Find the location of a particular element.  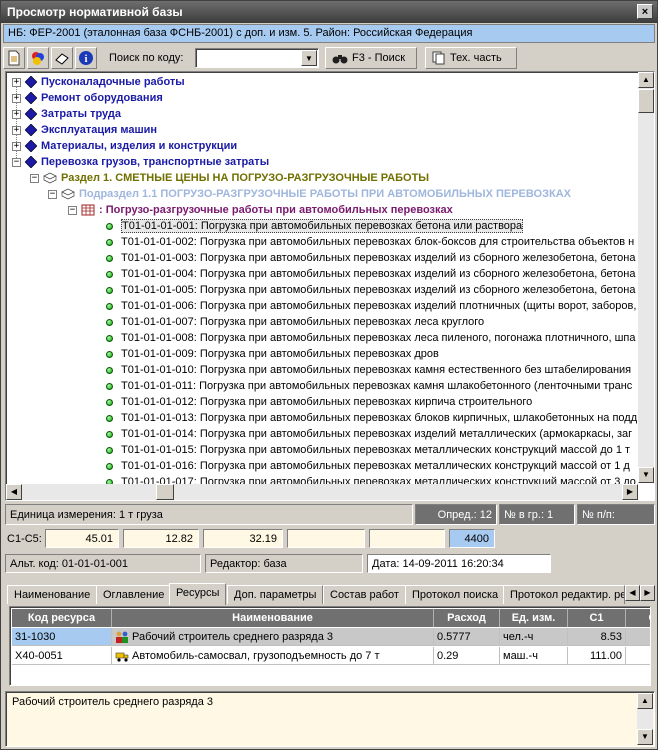

tree-horizontal-scrollbar: ◀ ▶ is located at coordinates (322, 492).